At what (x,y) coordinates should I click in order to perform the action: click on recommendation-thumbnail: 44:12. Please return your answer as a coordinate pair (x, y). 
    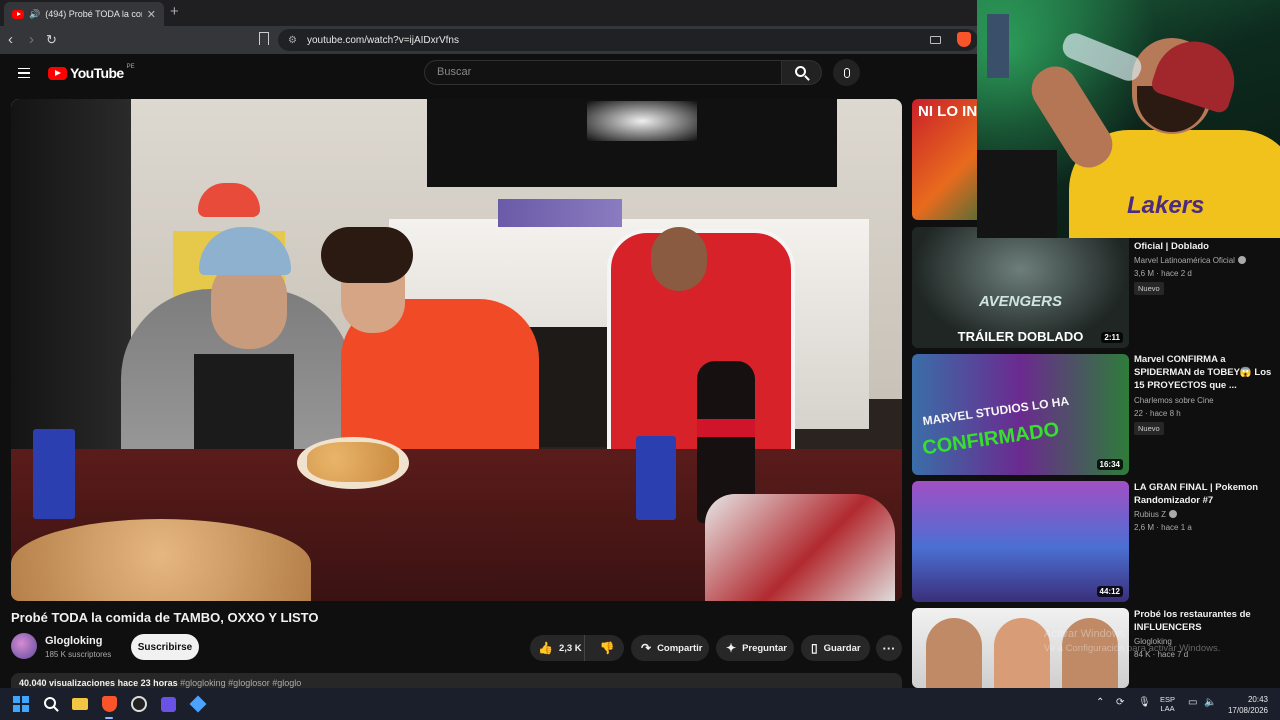
    Looking at the image, I should click on (1020, 541).